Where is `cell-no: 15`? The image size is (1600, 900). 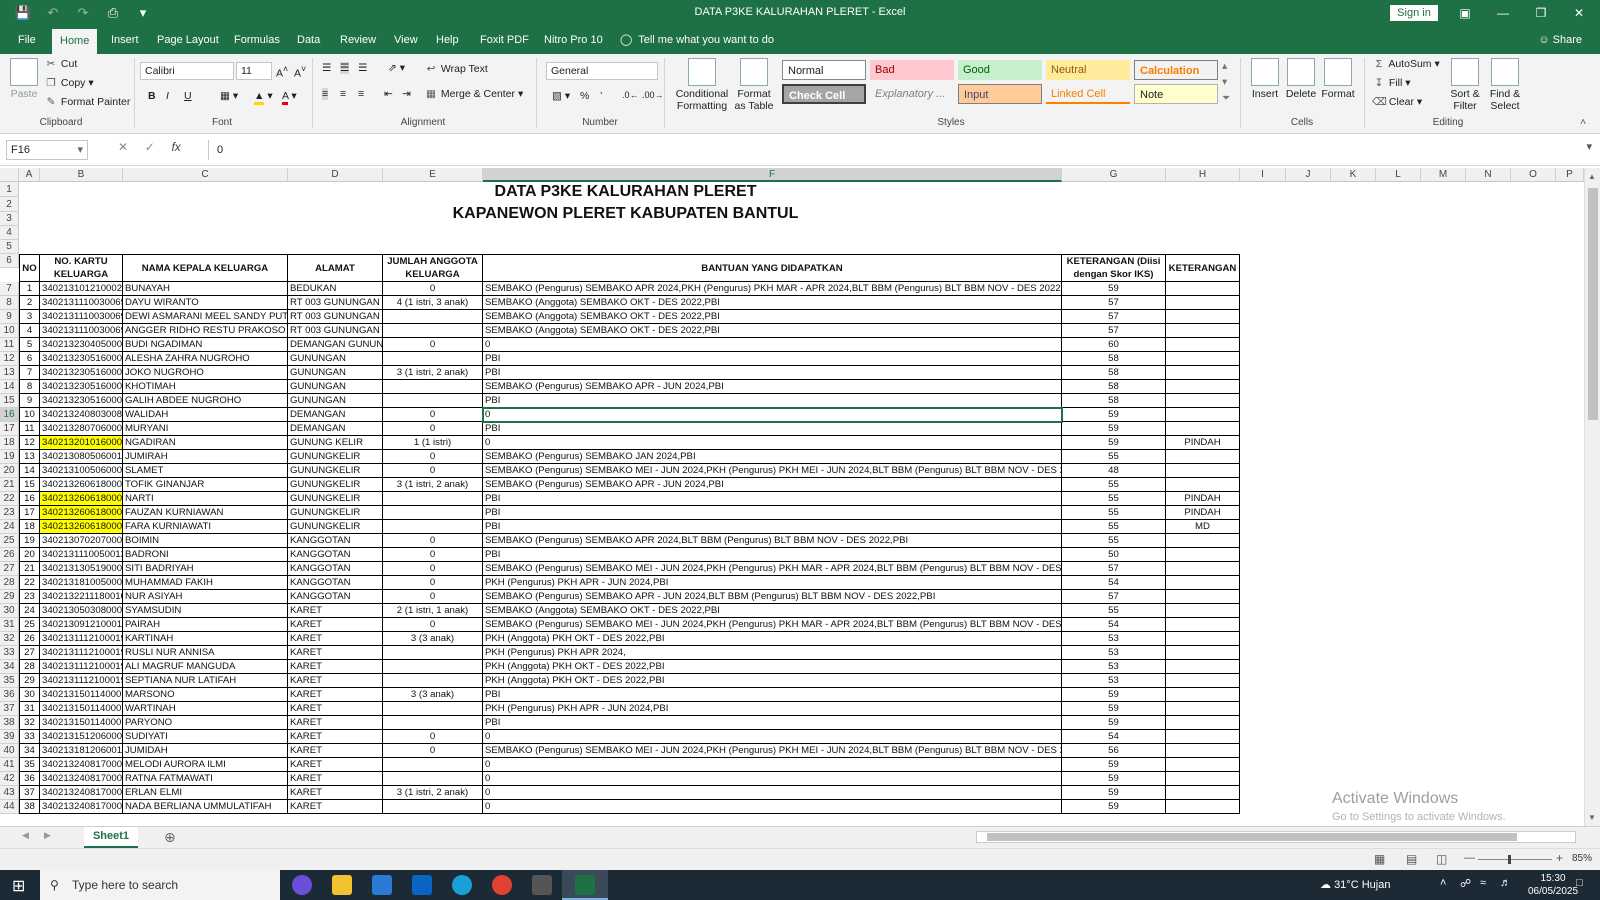
cell-no: 15 is located at coordinates (29, 485).